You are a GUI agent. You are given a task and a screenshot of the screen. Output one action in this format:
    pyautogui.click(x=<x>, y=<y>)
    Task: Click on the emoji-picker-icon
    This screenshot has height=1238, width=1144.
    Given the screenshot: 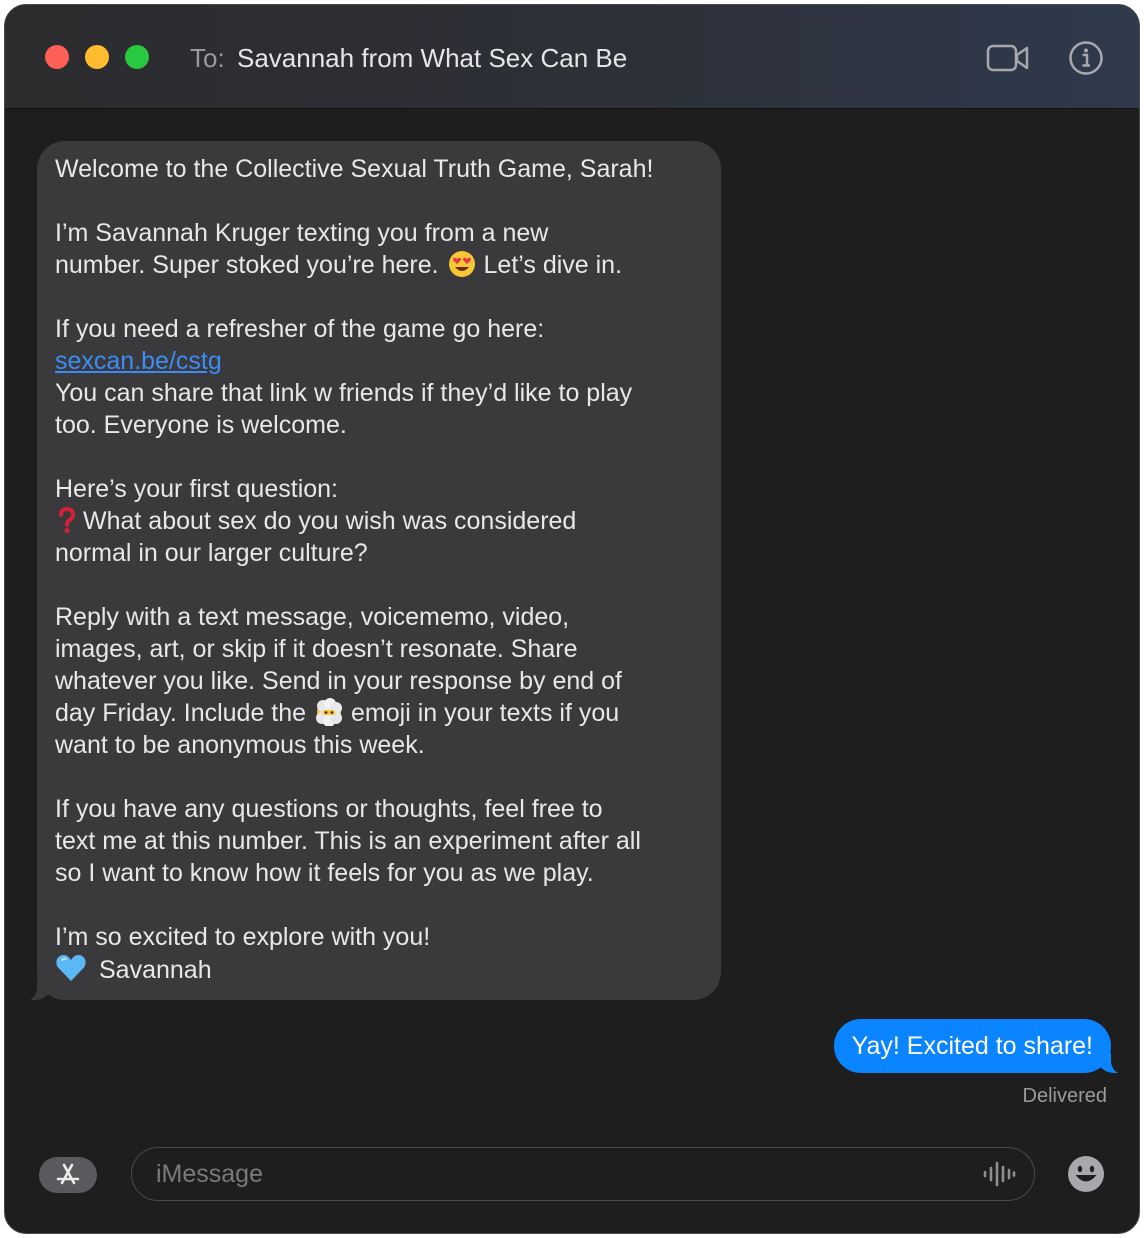 What is the action you would take?
    pyautogui.click(x=1086, y=1174)
    